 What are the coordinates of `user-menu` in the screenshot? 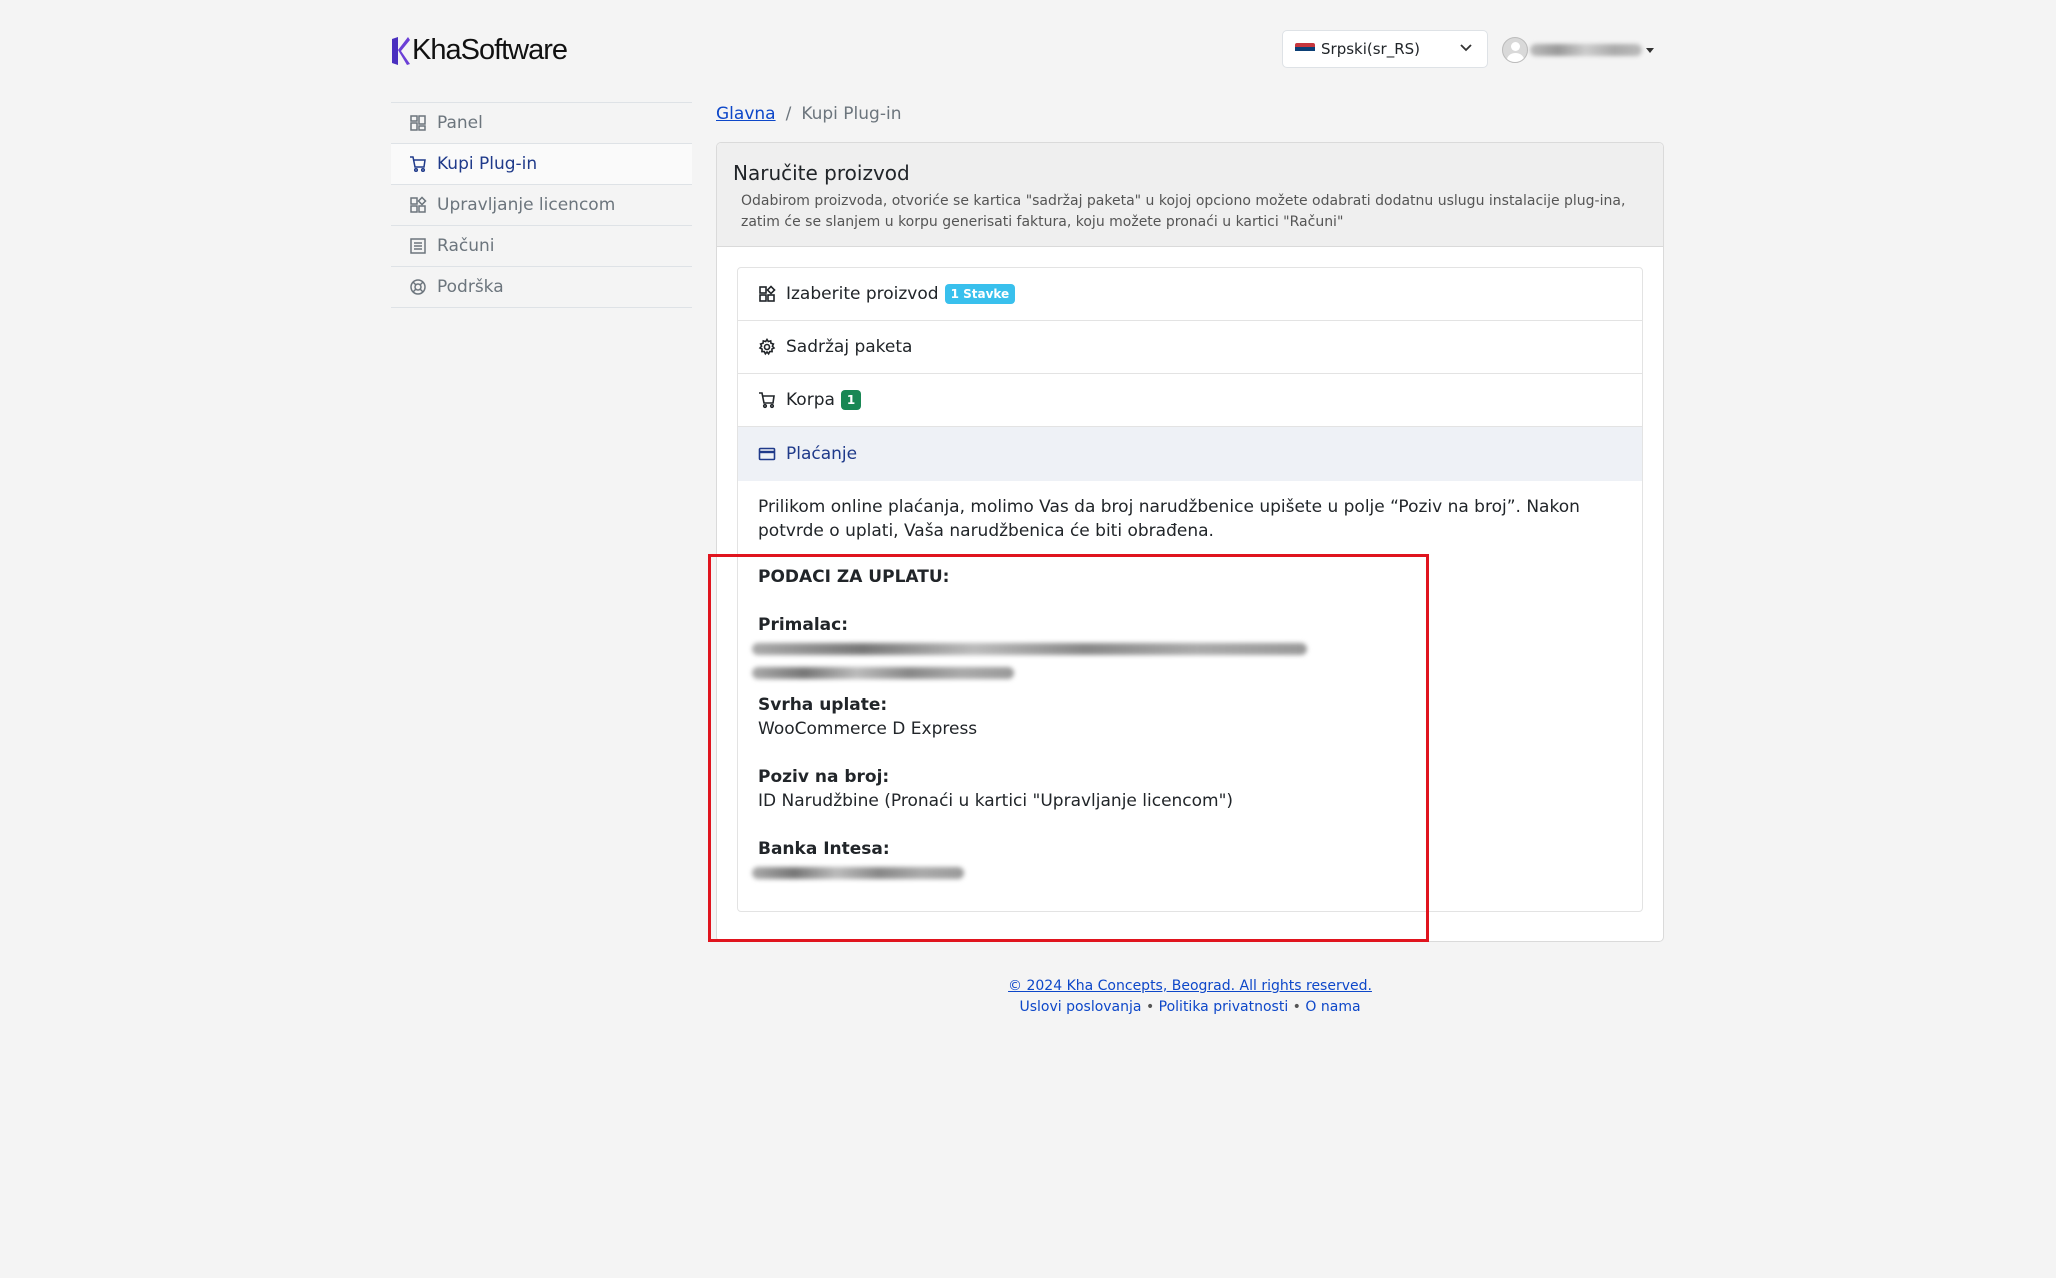 It's located at (1578, 50).